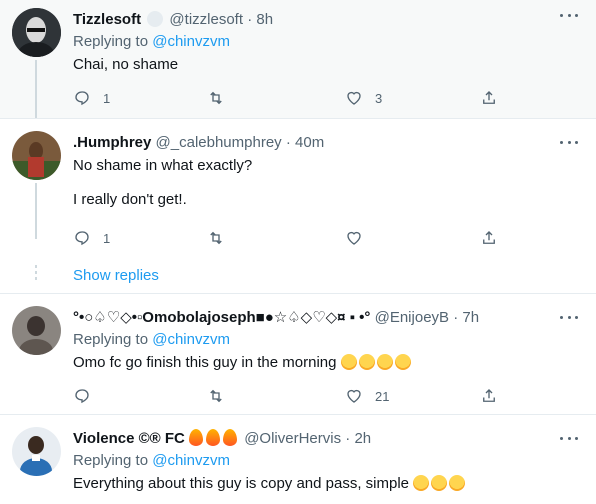  What do you see at coordinates (163, 165) in the screenshot?
I see `tweet-text-line-1: No shame in what exactly?` at bounding box center [163, 165].